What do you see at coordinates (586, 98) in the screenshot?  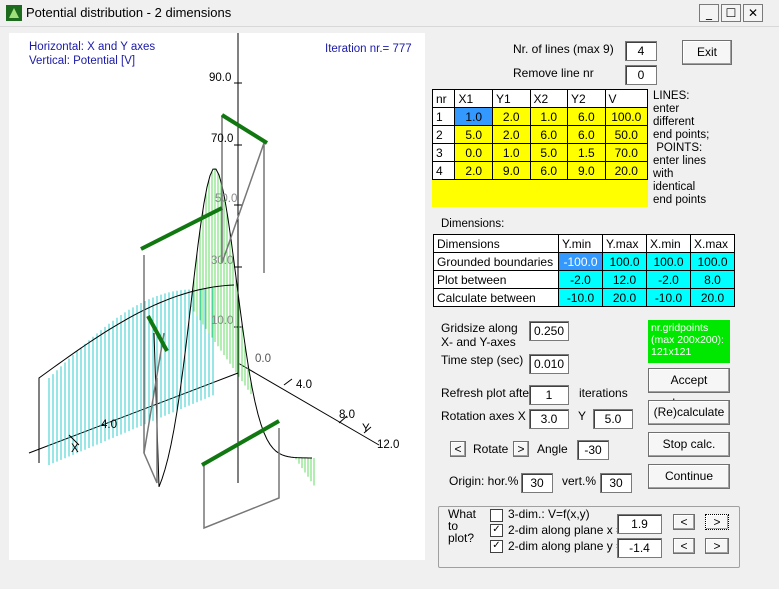 I see `column-header: Y2` at bounding box center [586, 98].